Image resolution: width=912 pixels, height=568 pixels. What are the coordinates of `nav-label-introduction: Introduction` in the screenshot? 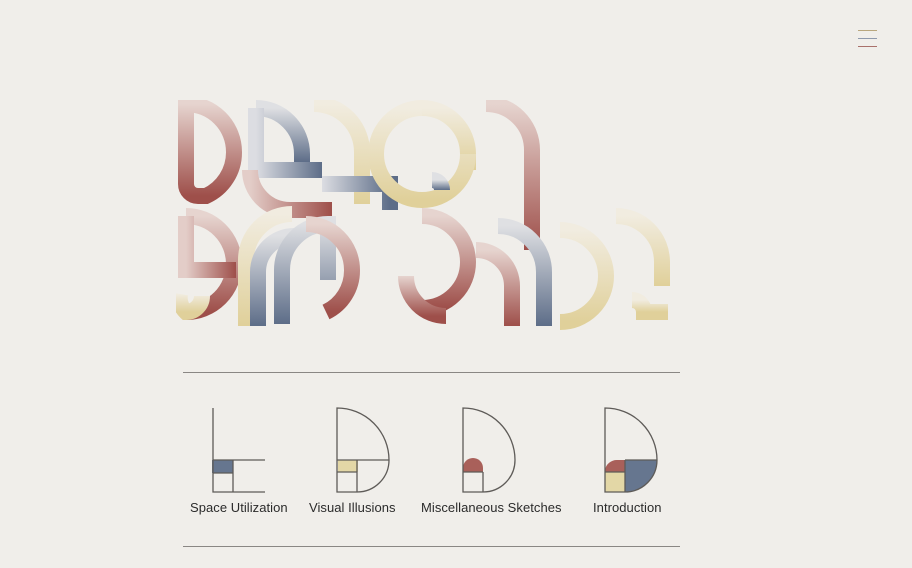 It's located at (627, 507).